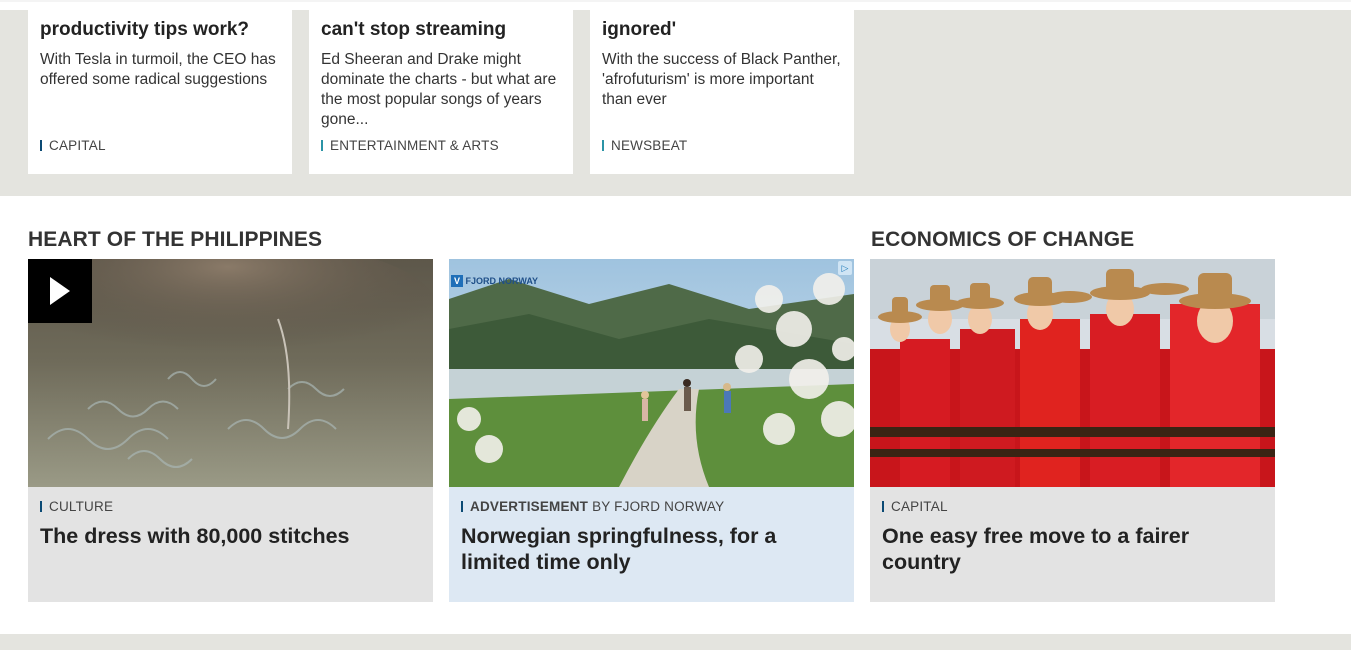  I want to click on fjord-norway-badge: V FJORD NORWAY, so click(494, 281).